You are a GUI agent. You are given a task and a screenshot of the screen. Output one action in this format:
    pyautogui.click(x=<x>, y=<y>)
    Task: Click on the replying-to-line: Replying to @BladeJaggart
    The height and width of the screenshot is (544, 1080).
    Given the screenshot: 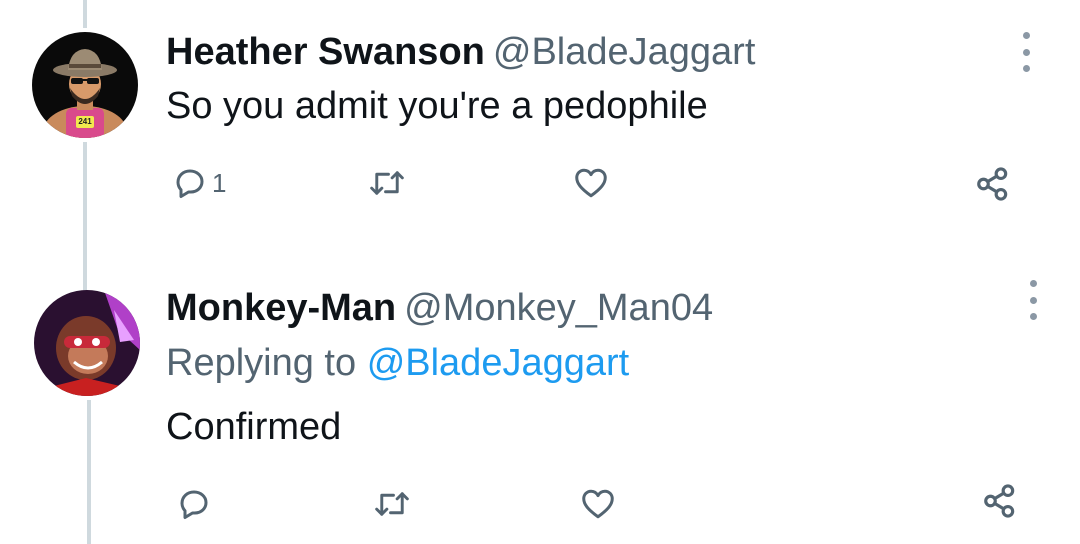 What is the action you would take?
    pyautogui.click(x=397, y=363)
    